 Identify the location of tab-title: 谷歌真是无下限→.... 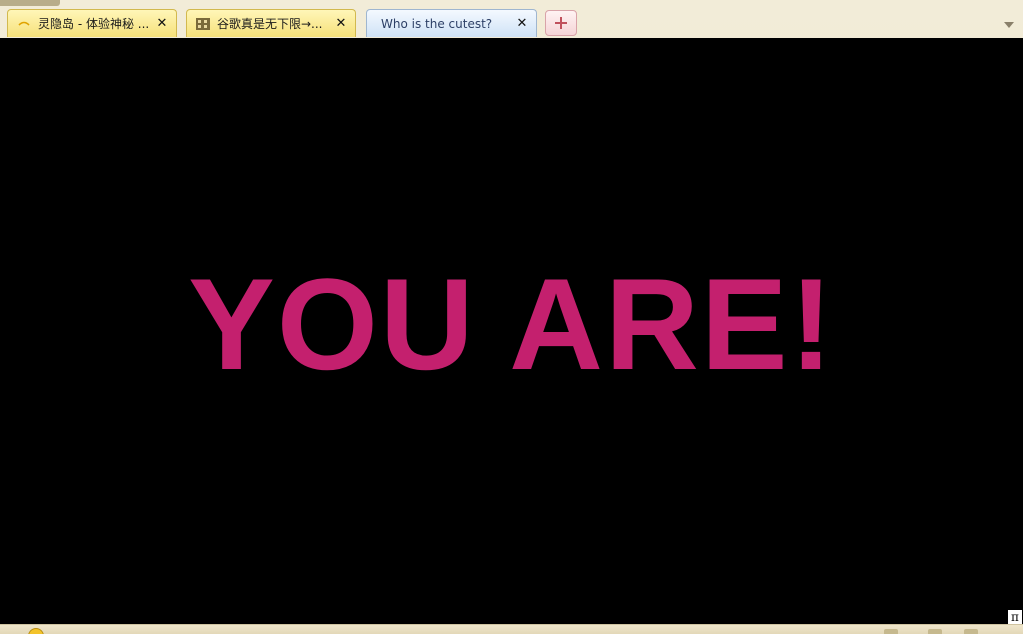
(270, 24).